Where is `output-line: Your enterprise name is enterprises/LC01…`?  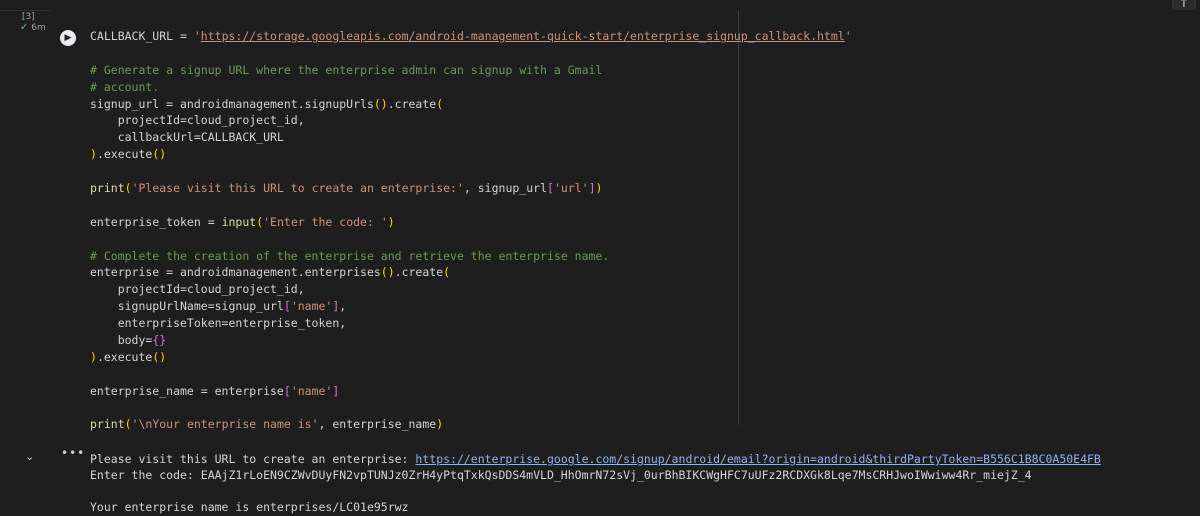
output-line: Your enterprise name is enterprises/LC01… is located at coordinates (249, 507).